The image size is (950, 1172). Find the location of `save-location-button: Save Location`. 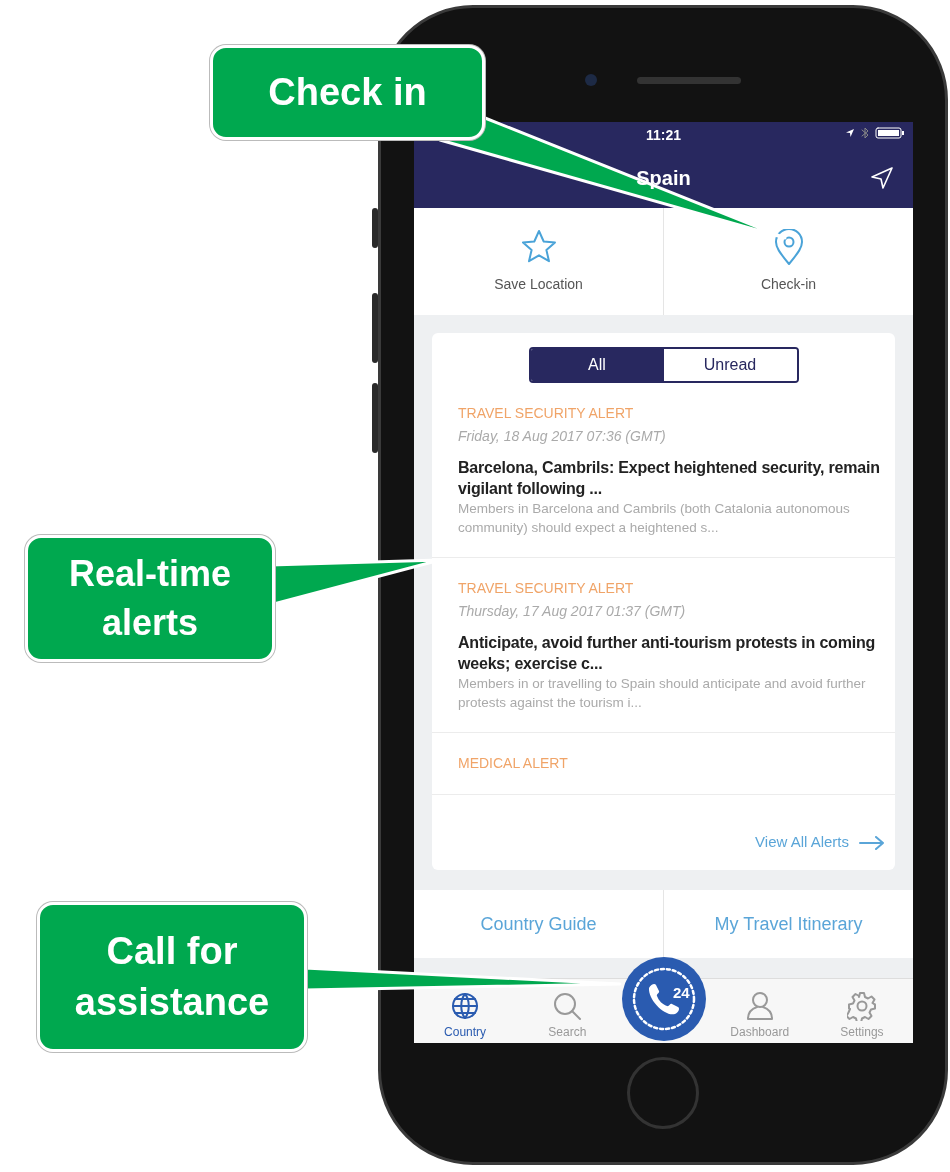

save-location-button: Save Location is located at coordinates (538, 261).